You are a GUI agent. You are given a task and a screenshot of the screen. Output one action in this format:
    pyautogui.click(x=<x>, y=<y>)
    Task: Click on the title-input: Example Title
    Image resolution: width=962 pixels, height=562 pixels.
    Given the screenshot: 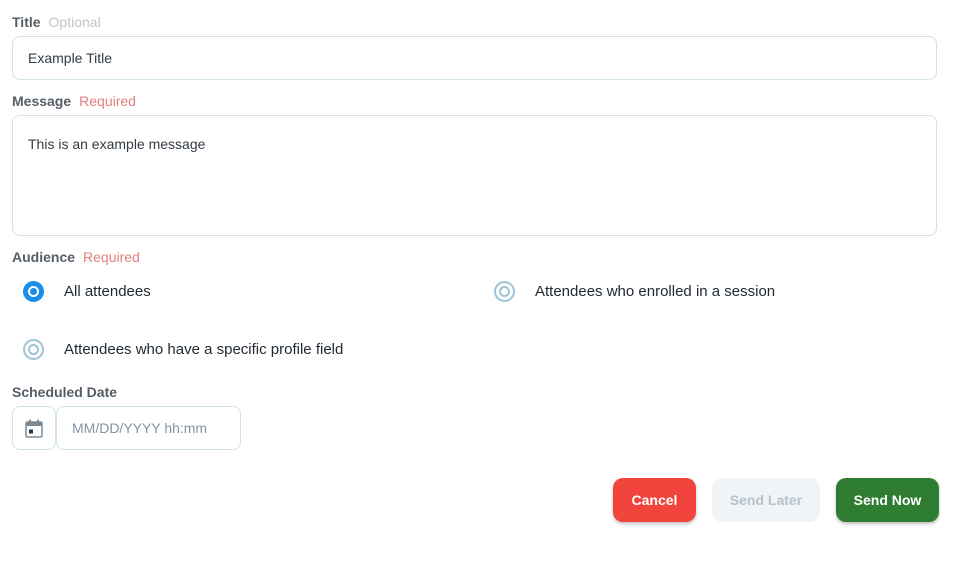 What is the action you would take?
    pyautogui.click(x=474, y=58)
    